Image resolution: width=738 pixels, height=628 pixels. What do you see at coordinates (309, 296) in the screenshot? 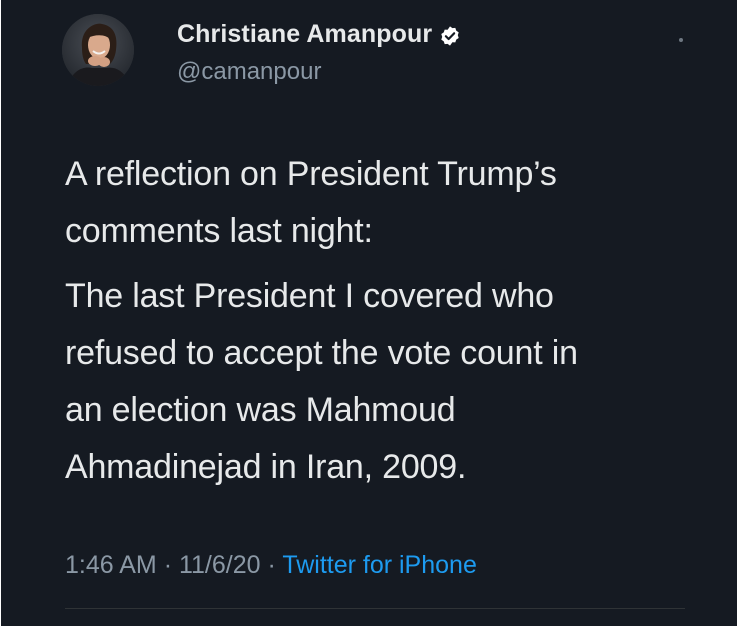
I see `tweet-text-line: The last President I covered who` at bounding box center [309, 296].